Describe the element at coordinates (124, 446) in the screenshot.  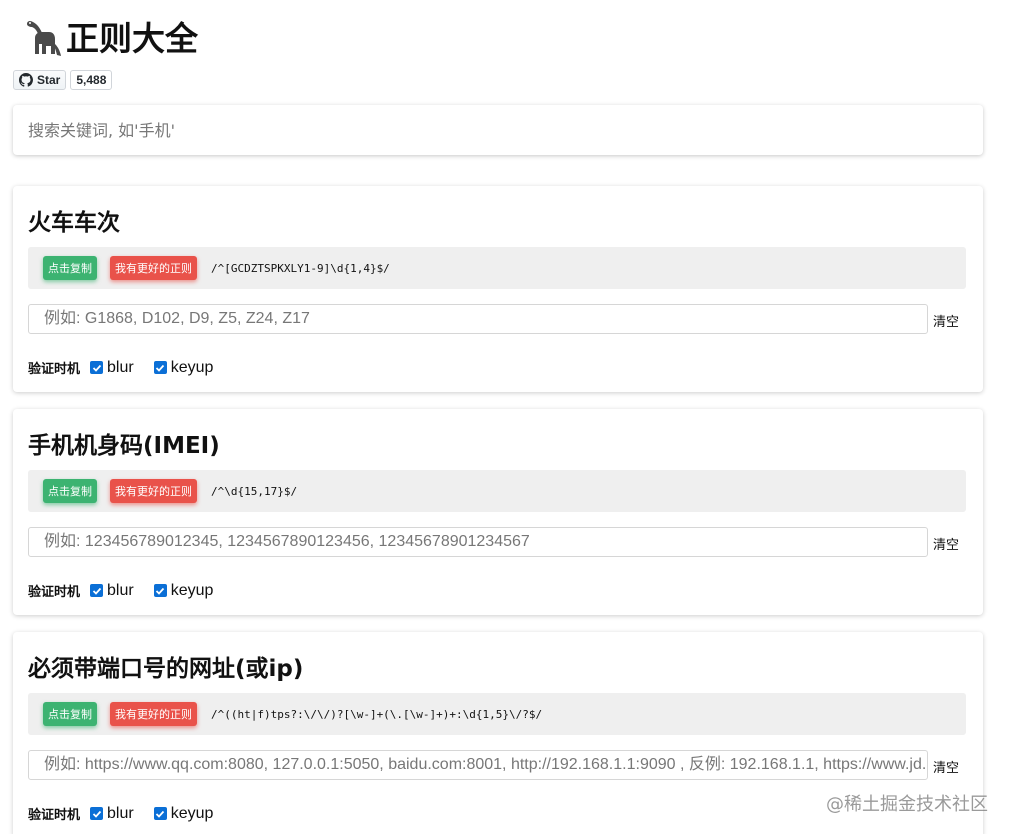
I see `card-title: 手机机身码(IMEI)` at that location.